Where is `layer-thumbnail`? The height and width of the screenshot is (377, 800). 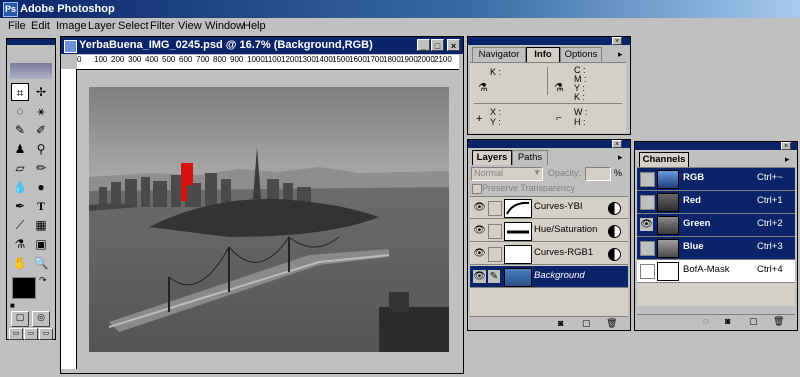 layer-thumbnail is located at coordinates (518, 254).